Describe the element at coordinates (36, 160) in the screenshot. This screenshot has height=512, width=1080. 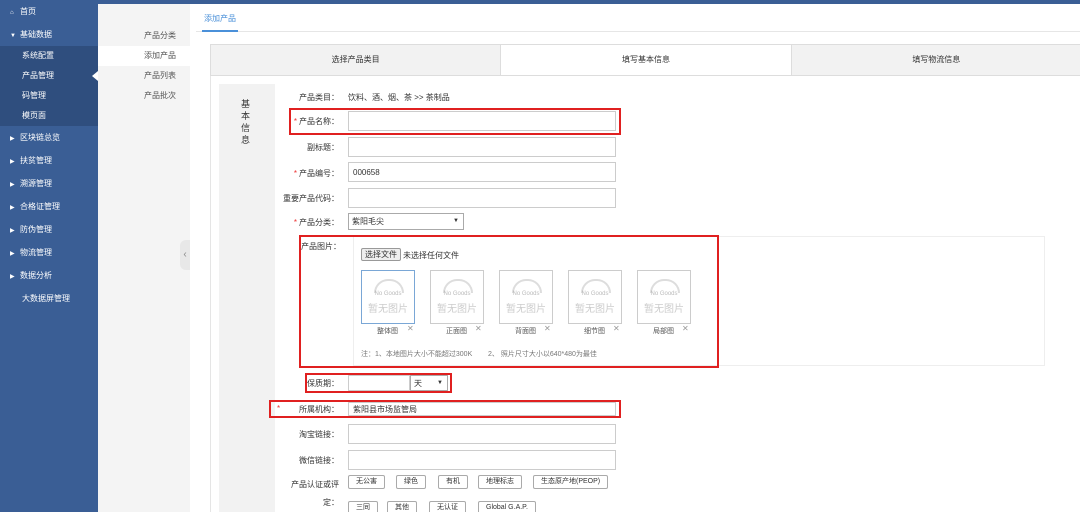
I see `sidebar-item-label: 扶贫管理` at that location.